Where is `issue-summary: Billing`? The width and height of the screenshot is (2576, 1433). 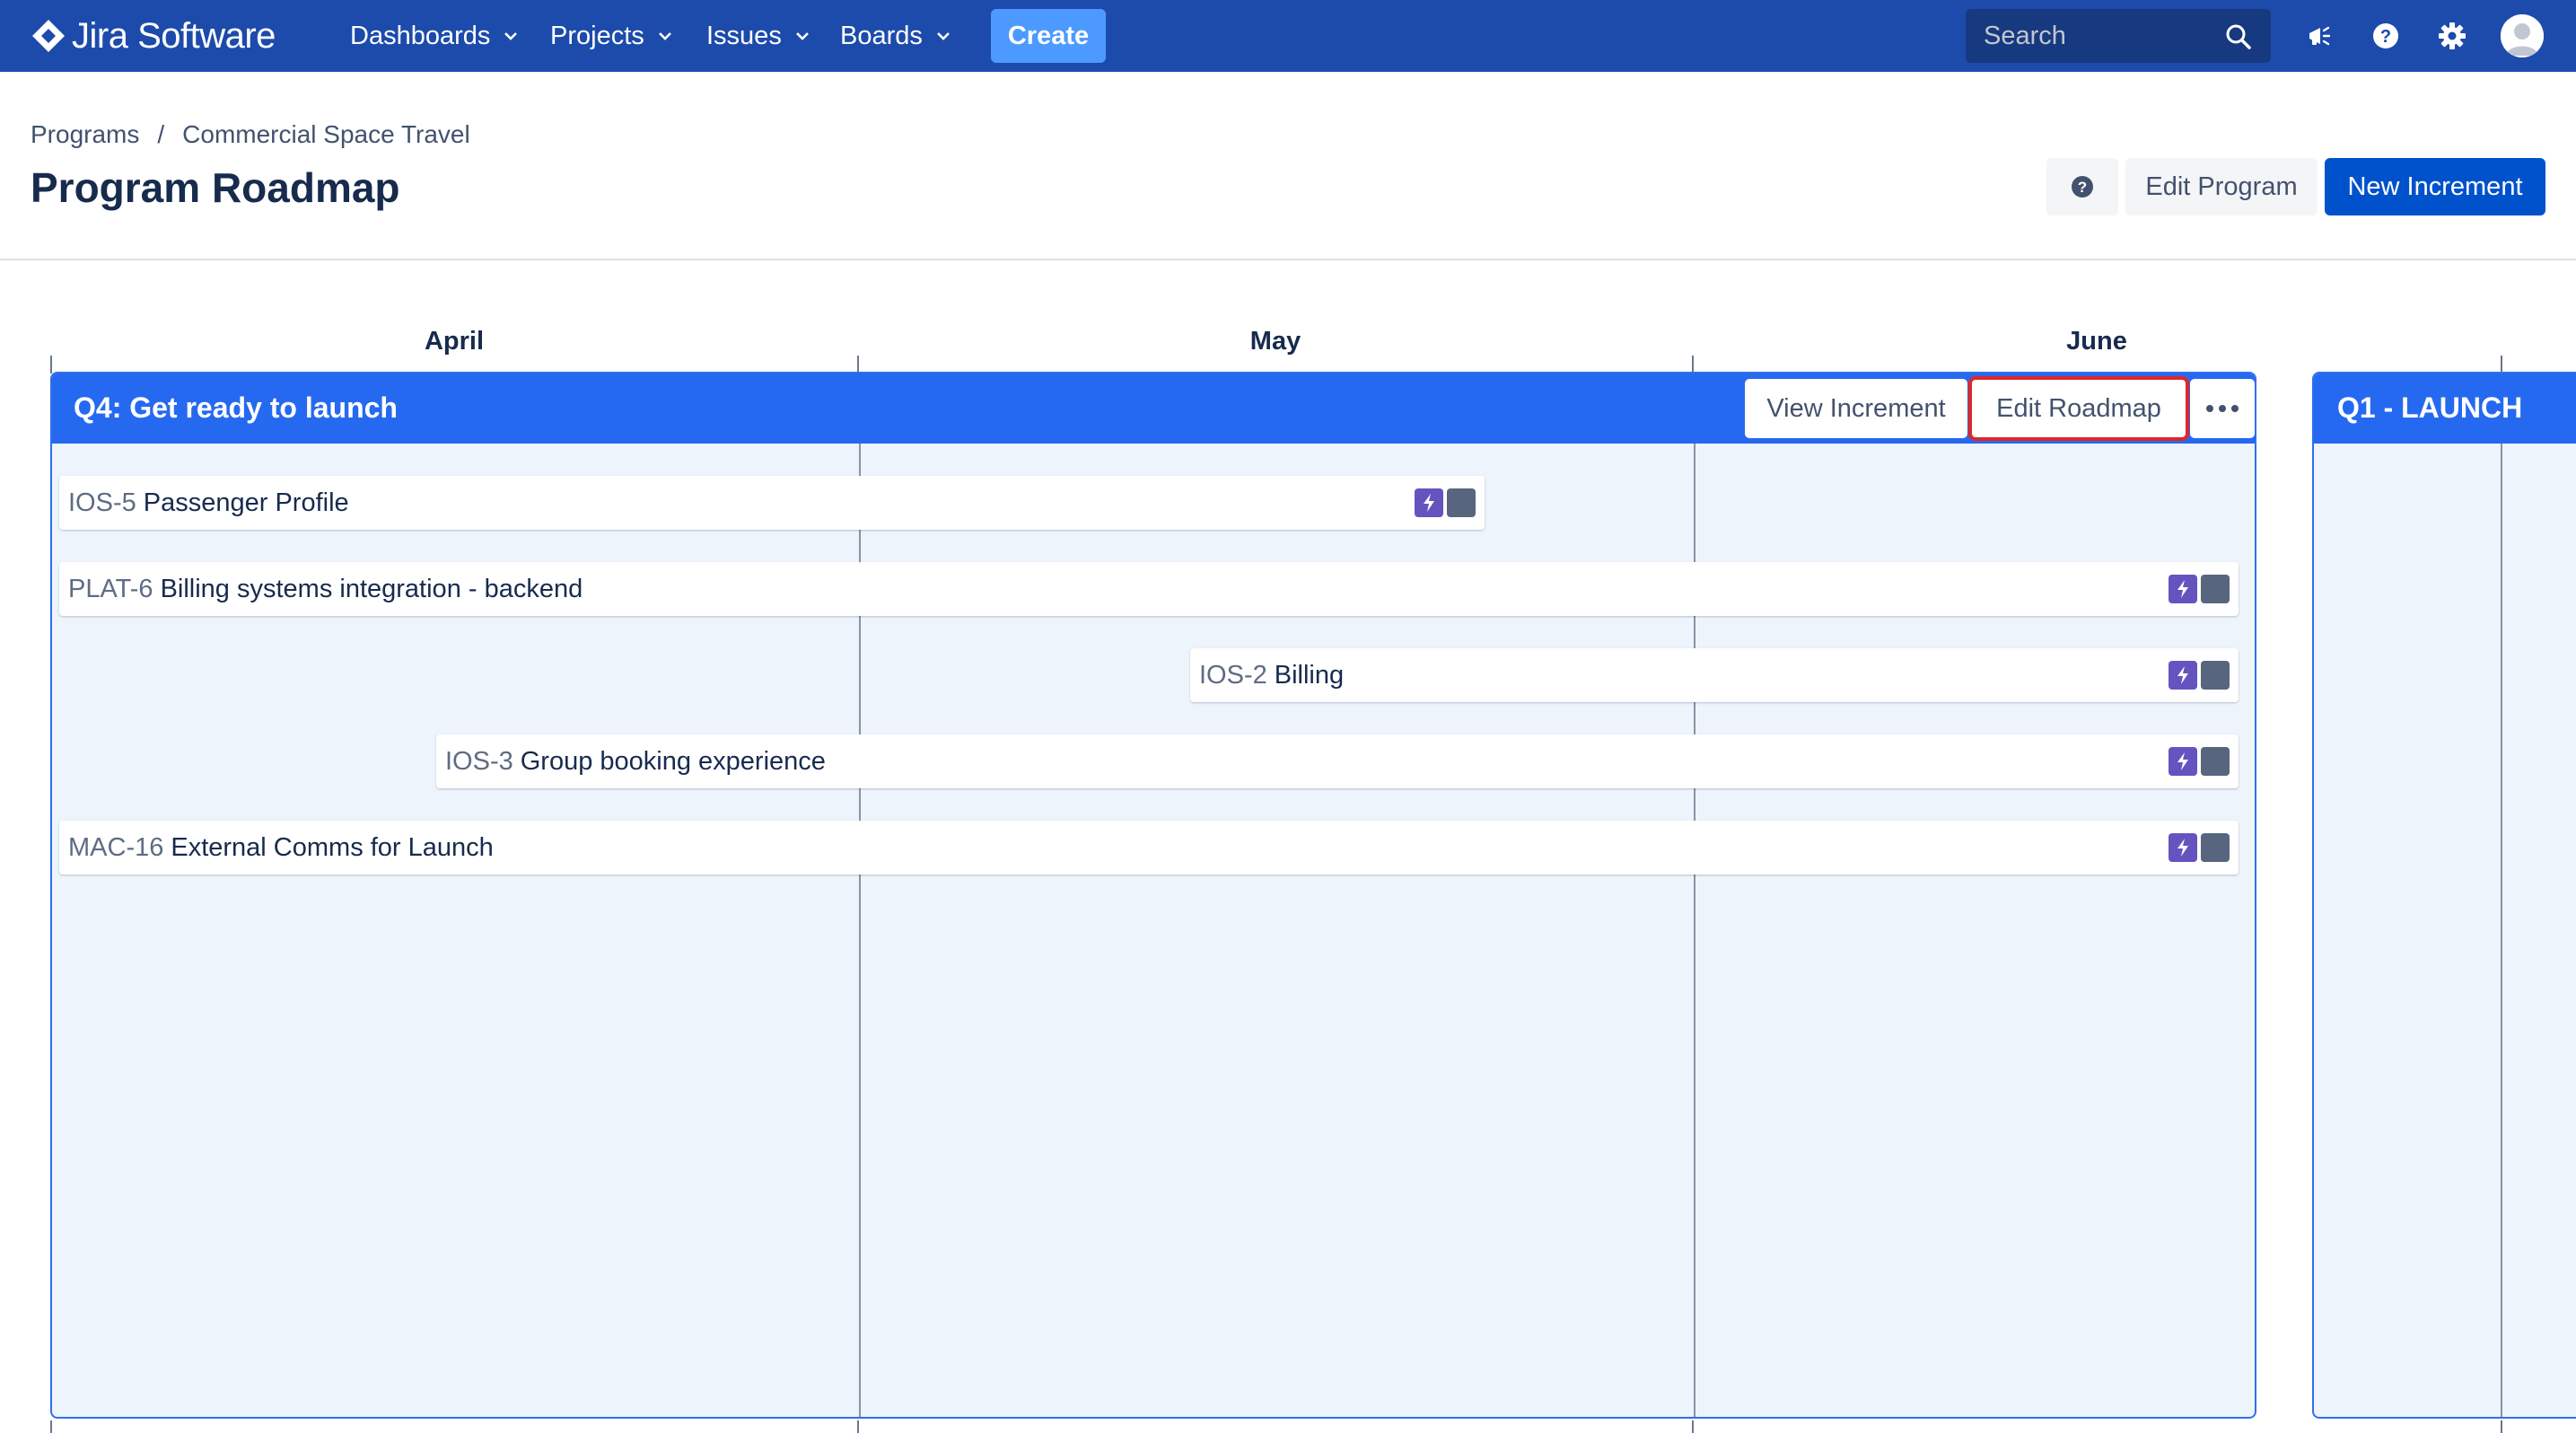 issue-summary: Billing is located at coordinates (1309, 675).